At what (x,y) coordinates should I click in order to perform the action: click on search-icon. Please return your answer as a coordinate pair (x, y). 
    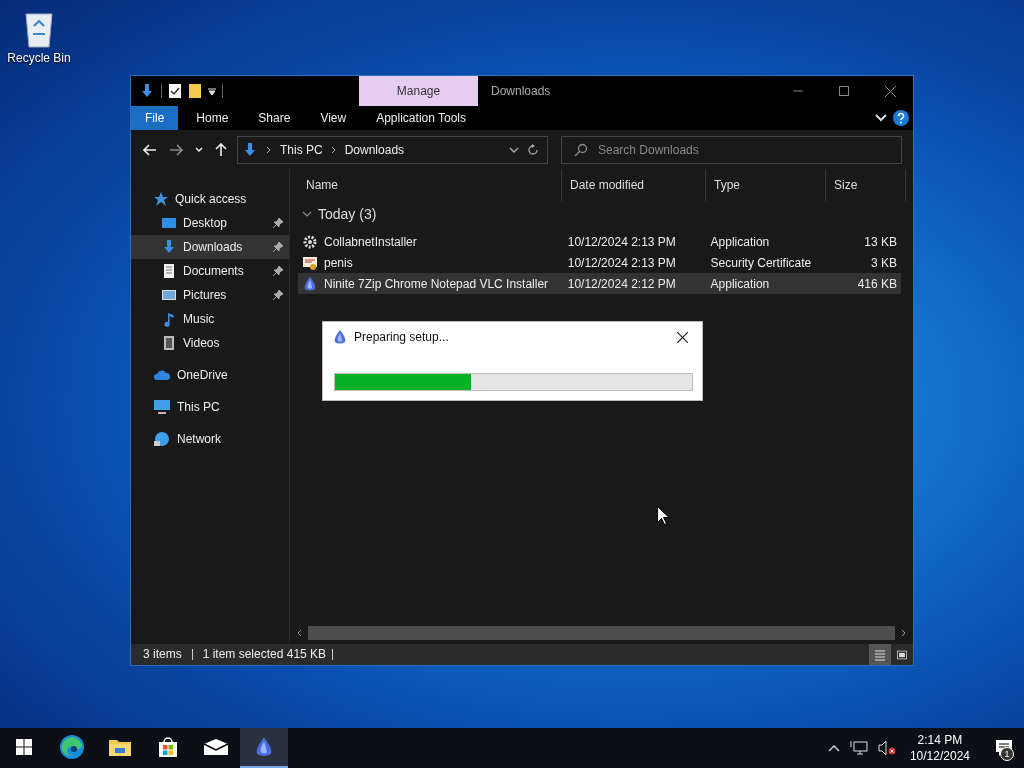
    Looking at the image, I should click on (581, 149).